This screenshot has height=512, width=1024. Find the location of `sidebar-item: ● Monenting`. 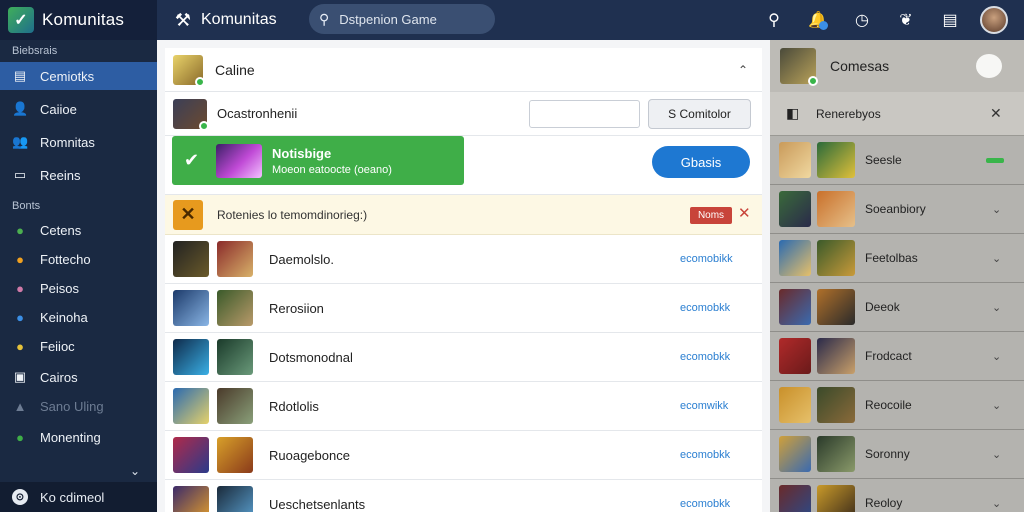

sidebar-item: ● Monenting is located at coordinates (78, 437).